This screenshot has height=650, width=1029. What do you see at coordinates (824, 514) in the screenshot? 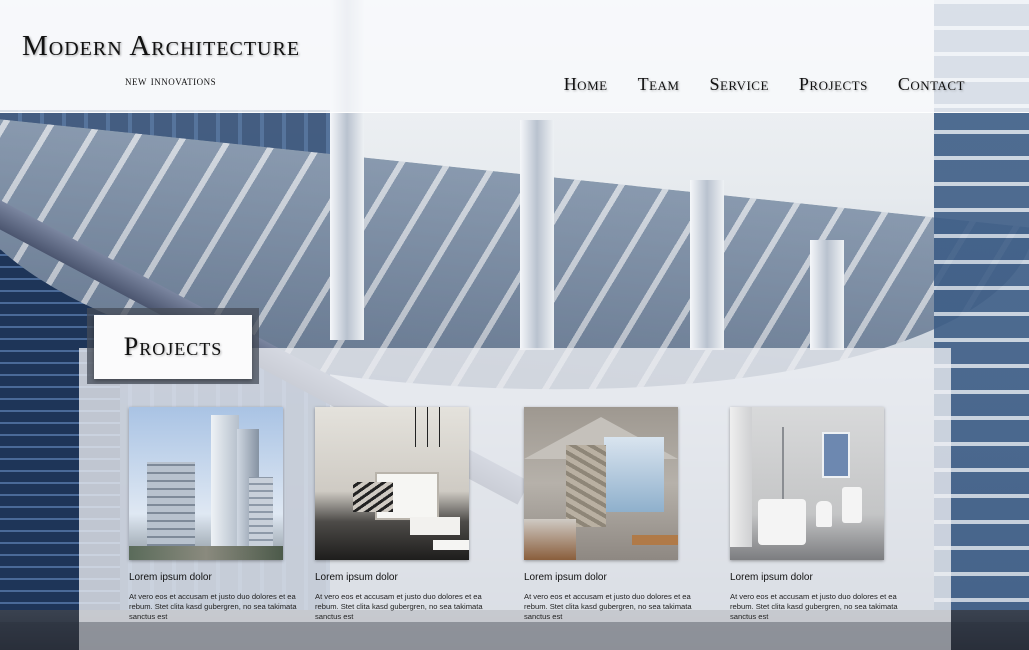
I see `toilet-shape` at bounding box center [824, 514].